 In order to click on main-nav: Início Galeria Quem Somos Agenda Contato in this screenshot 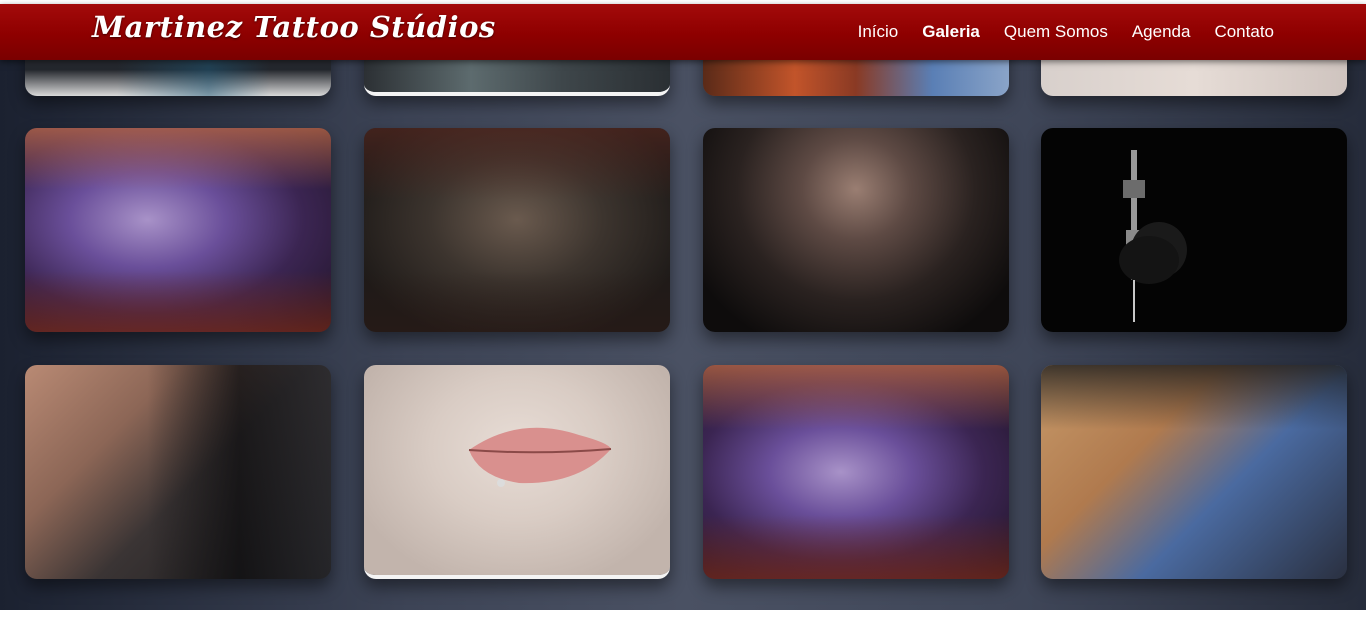, I will do `click(1066, 32)`.